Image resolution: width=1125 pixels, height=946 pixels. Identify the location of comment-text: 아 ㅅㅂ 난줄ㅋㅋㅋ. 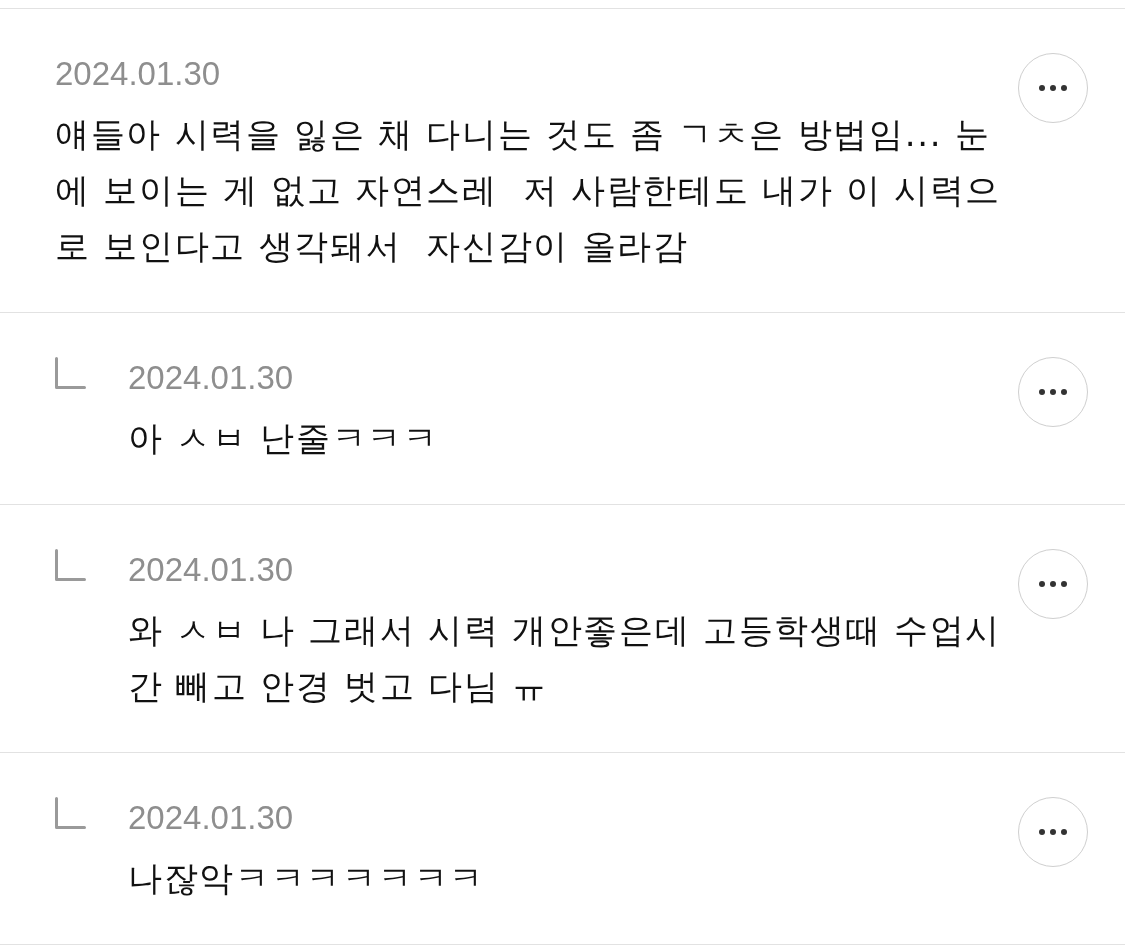
(284, 438).